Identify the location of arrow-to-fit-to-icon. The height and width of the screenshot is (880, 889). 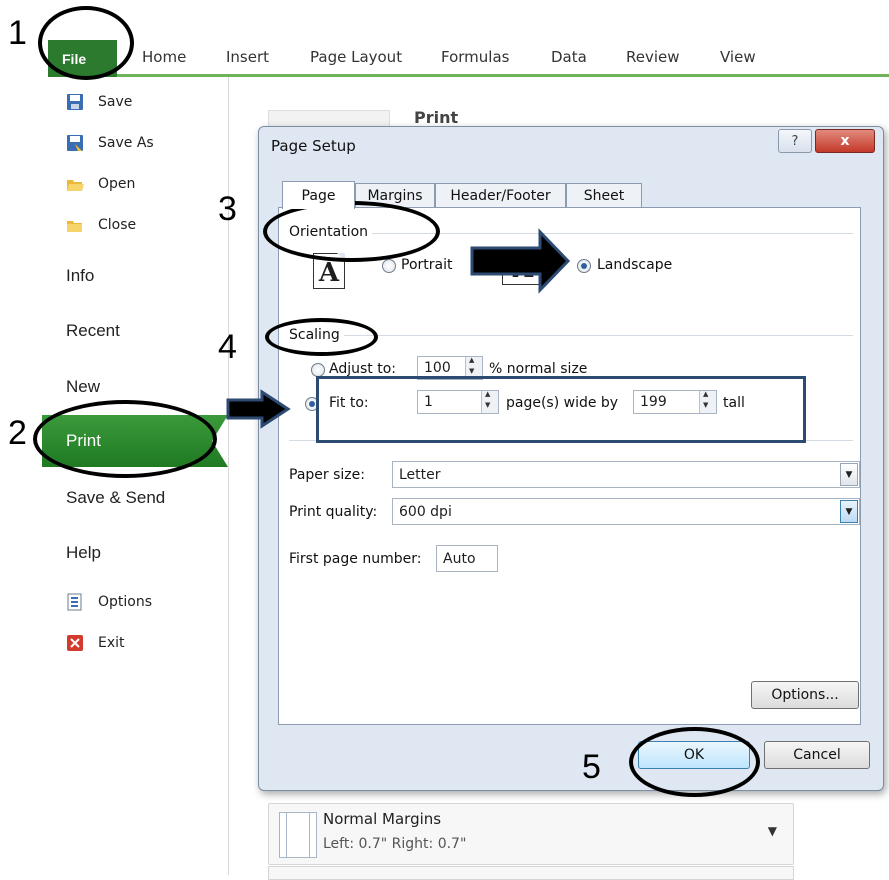
(258, 409).